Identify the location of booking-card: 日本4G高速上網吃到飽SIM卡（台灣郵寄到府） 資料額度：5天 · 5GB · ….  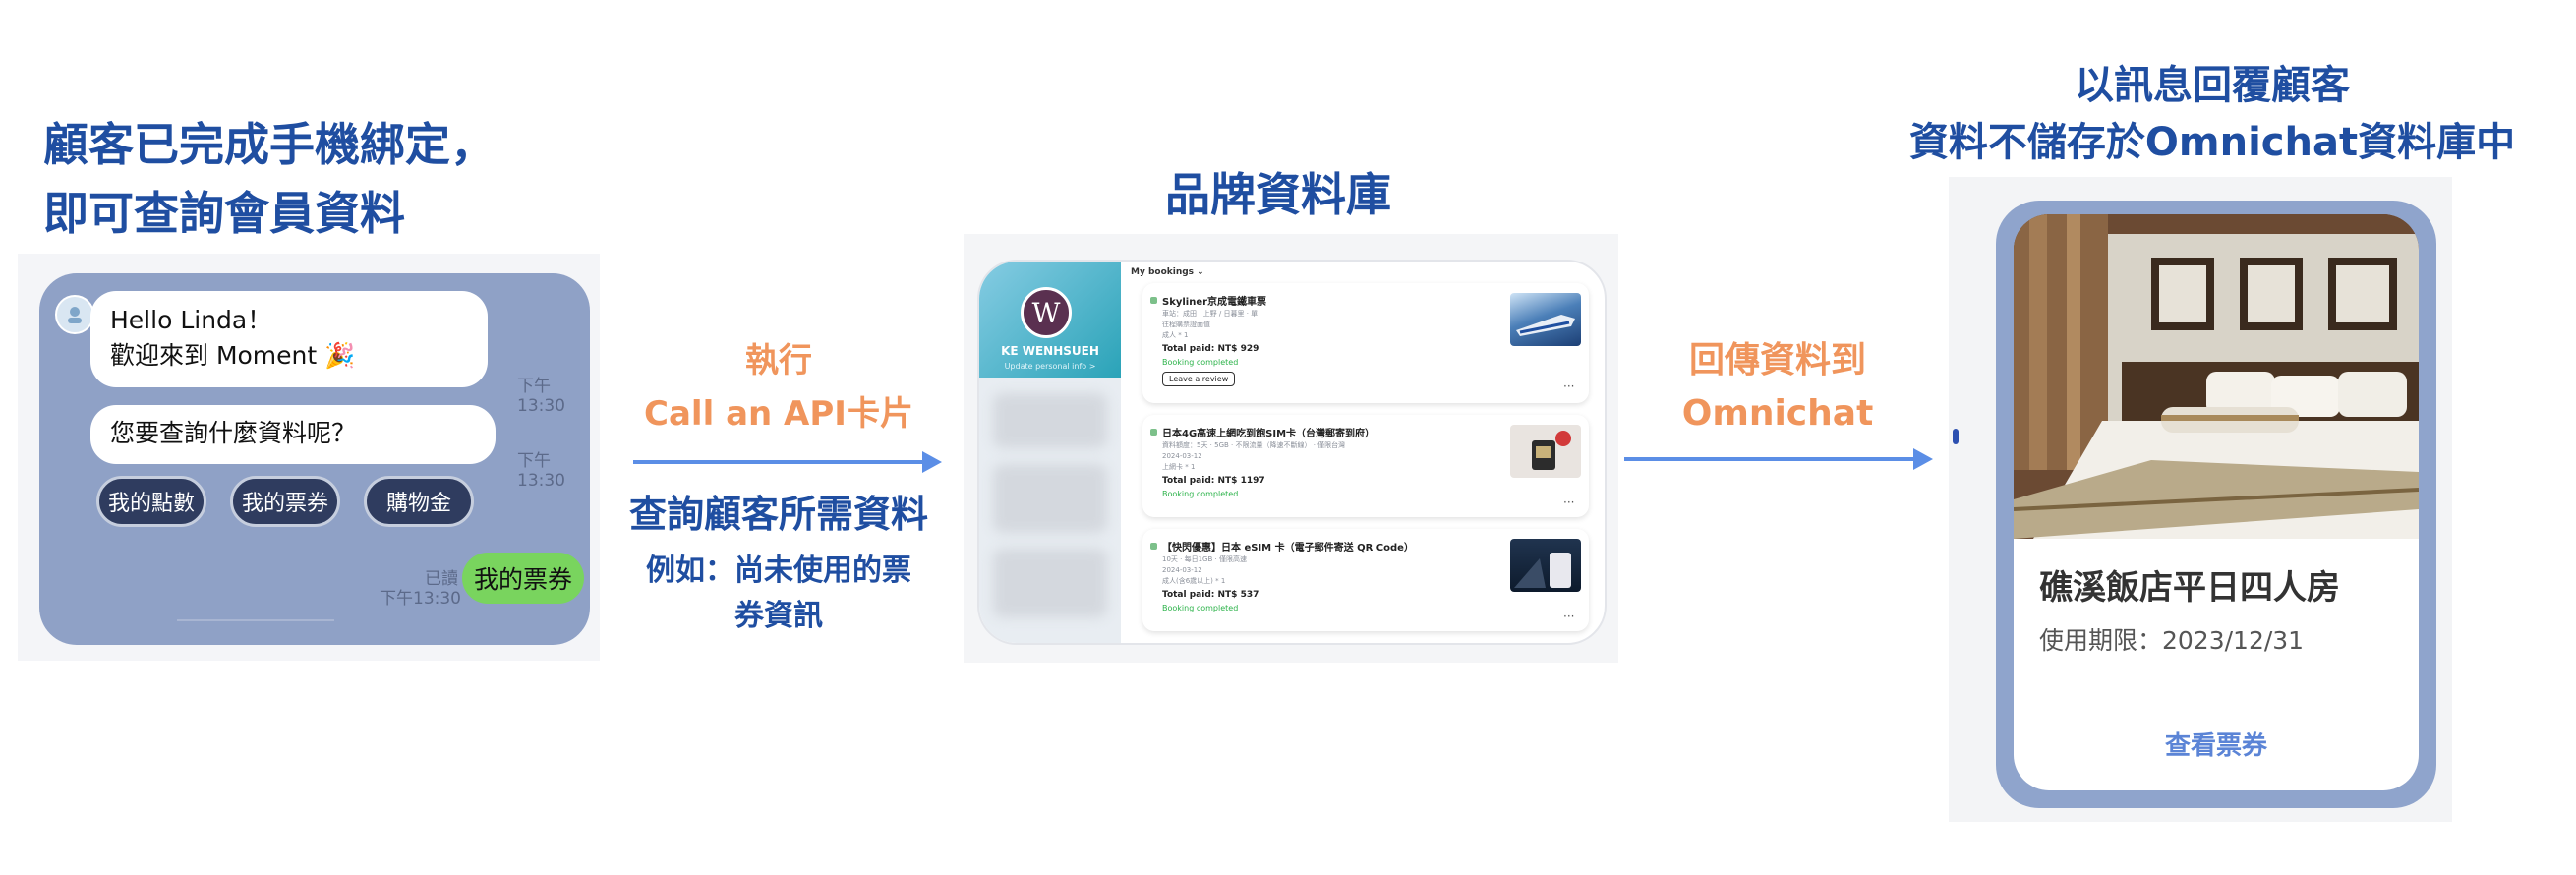
(1365, 466).